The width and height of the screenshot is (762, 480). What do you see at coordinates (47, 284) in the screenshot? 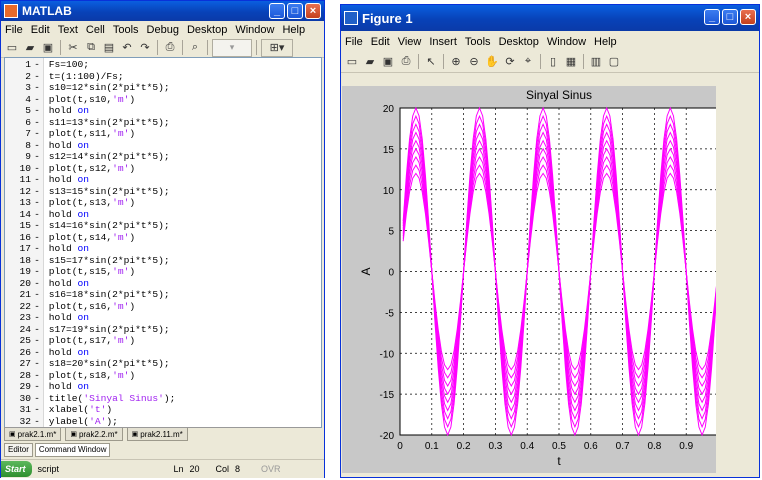
I see `code-line: 20- hold on` at bounding box center [47, 284].